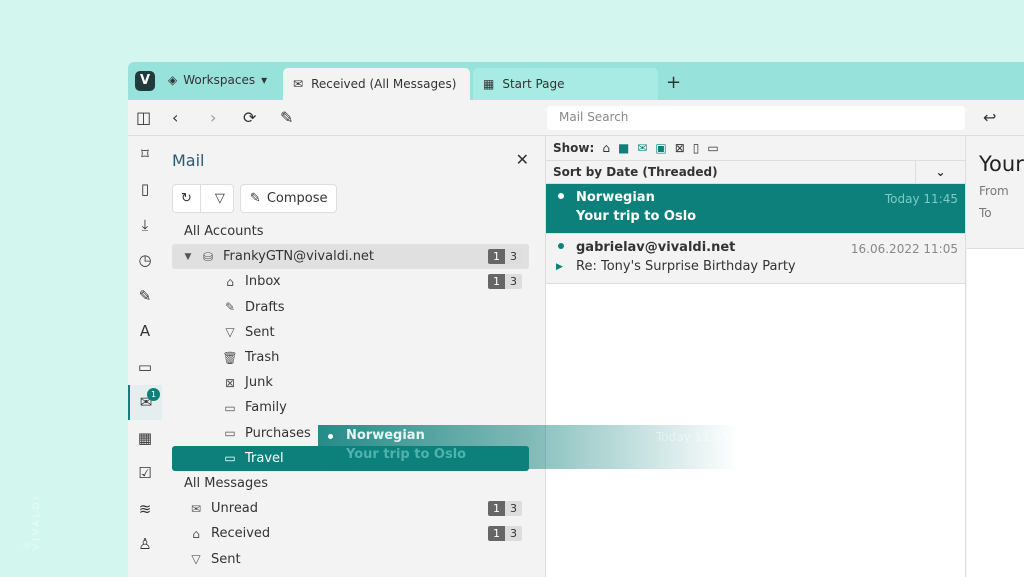 This screenshot has height=577, width=1024. Describe the element at coordinates (224, 232) in the screenshot. I see `all-accounts-heading: All Accounts` at that location.